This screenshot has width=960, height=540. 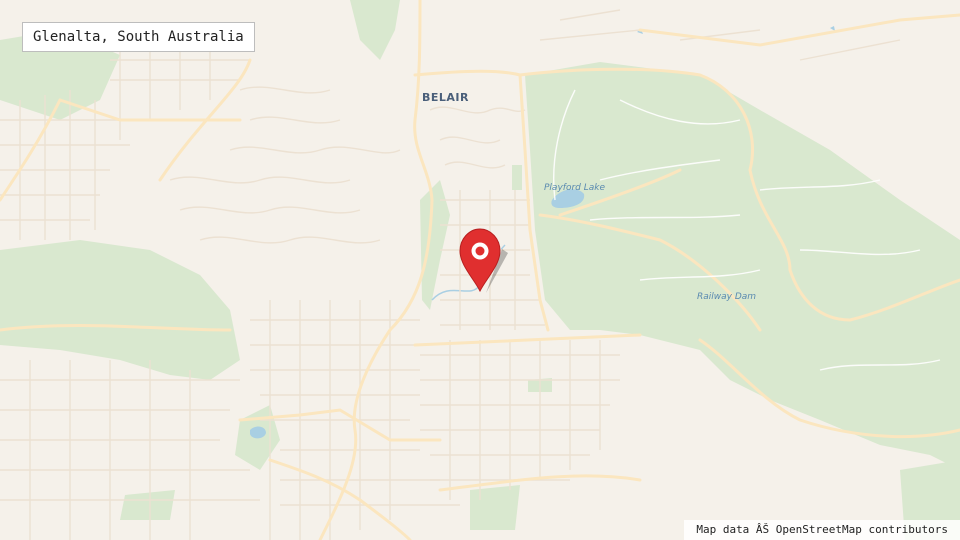 What do you see at coordinates (822, 530) in the screenshot?
I see `map-attribution: Map data ÂŠ OpenStreetMap contributors` at bounding box center [822, 530].